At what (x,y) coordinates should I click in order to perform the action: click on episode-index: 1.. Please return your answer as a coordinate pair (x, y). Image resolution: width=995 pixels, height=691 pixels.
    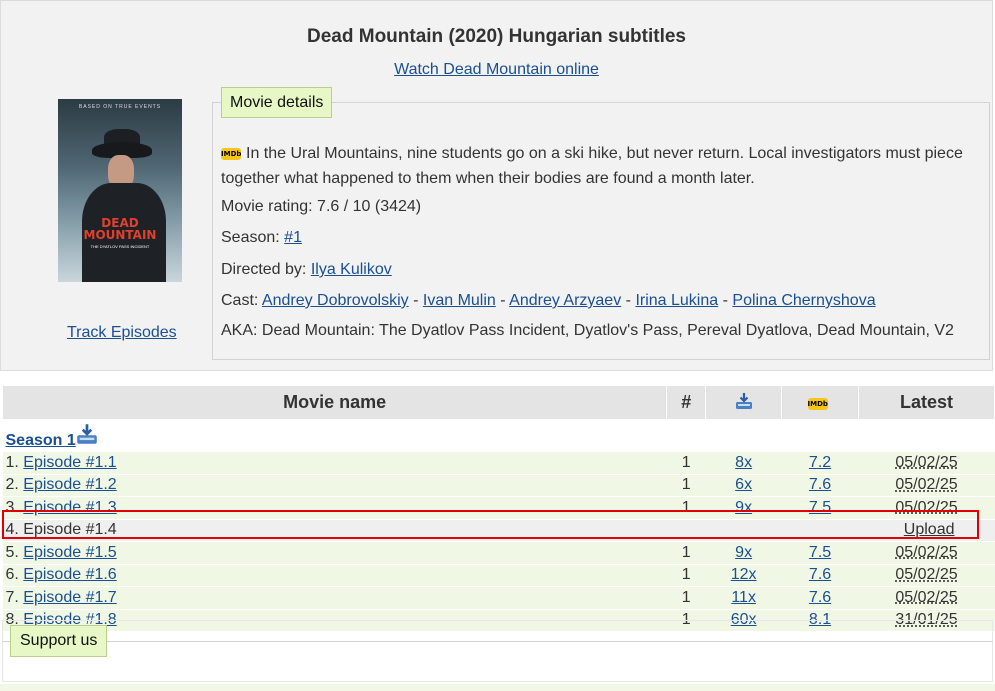
    Looking at the image, I should click on (12, 462).